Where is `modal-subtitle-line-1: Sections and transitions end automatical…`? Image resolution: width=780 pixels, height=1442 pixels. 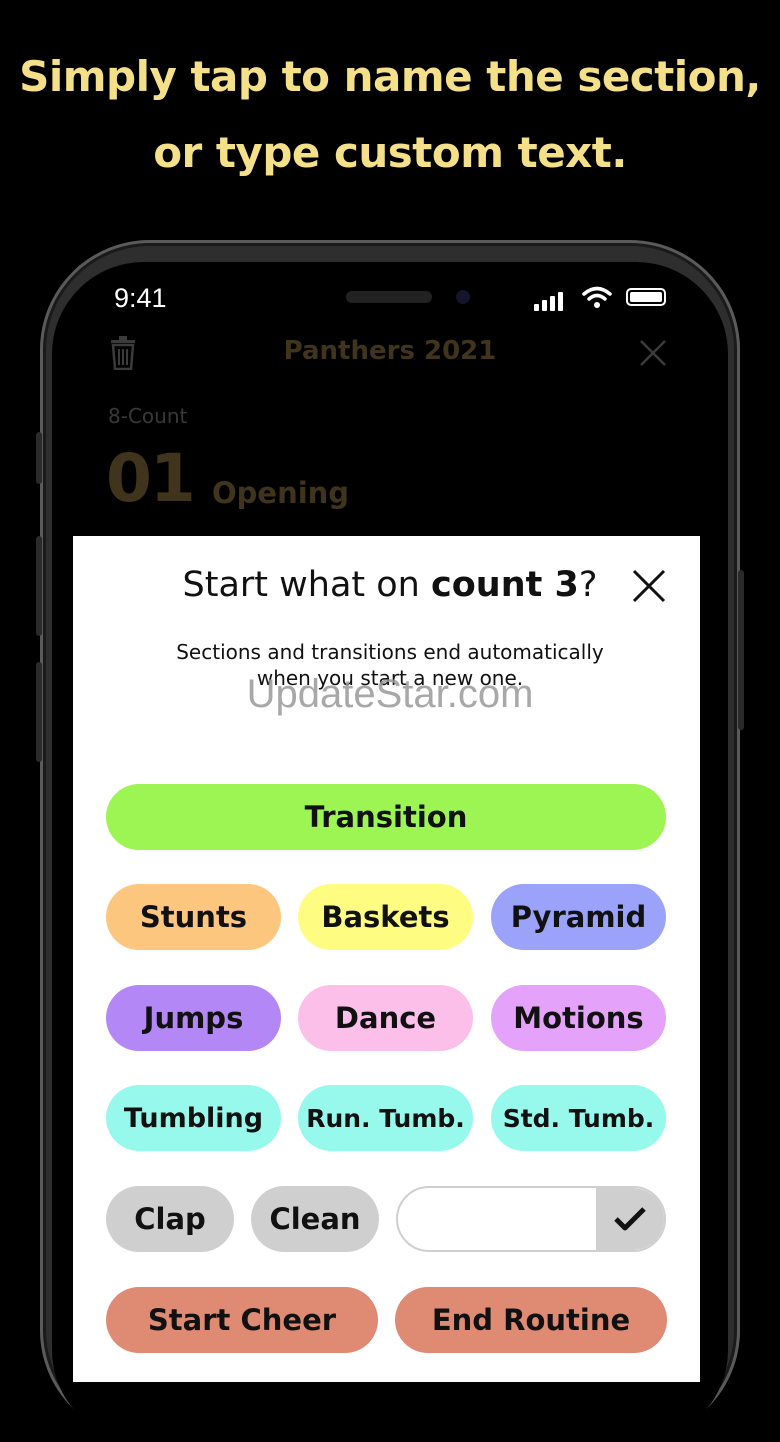
modal-subtitle-line-1: Sections and transitions end automatical… is located at coordinates (390, 652).